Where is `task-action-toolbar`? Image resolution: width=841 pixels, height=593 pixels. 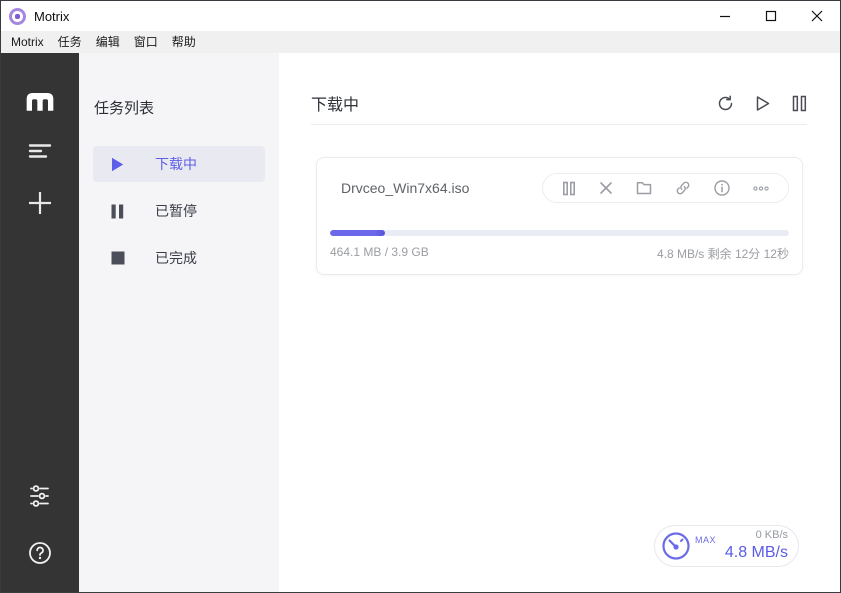 task-action-toolbar is located at coordinates (665, 188).